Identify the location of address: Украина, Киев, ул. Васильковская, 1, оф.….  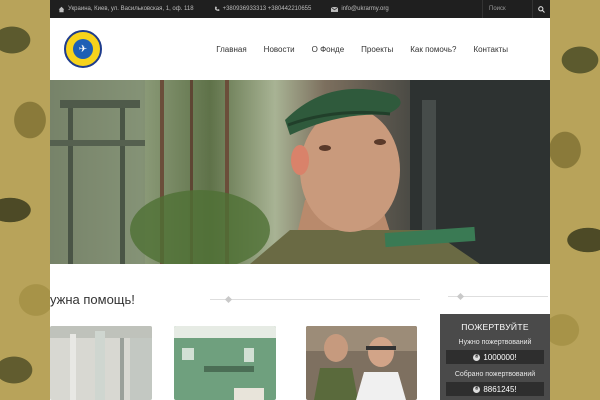
(126, 9).